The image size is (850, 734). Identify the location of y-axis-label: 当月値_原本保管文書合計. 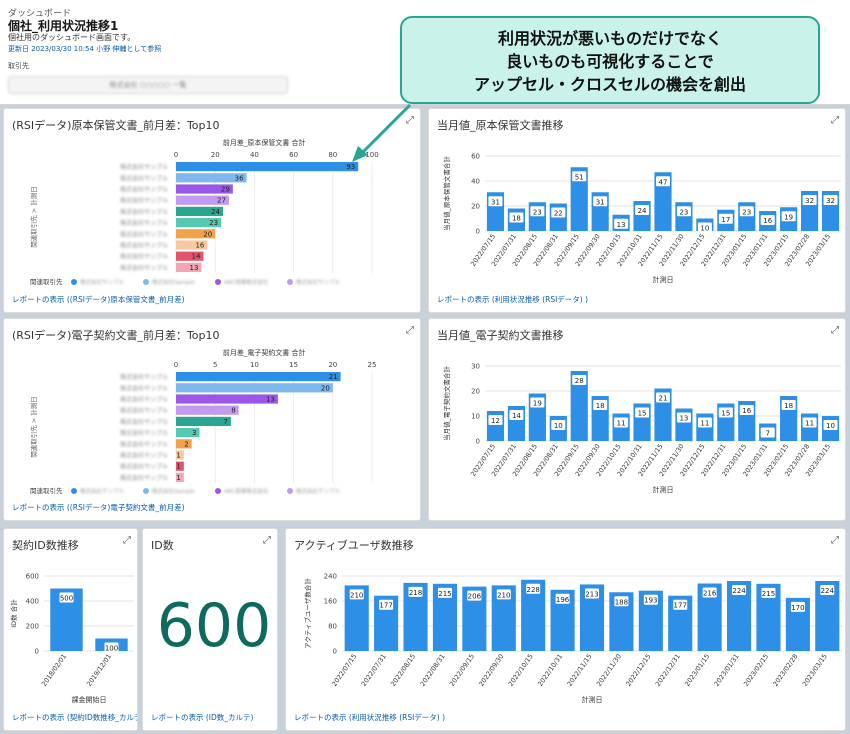
(446, 193).